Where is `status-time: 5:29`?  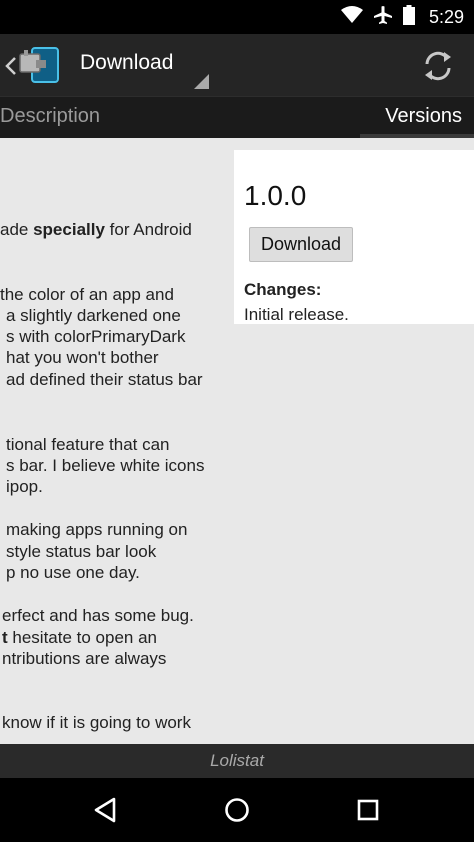
status-time: 5:29 is located at coordinates (446, 16).